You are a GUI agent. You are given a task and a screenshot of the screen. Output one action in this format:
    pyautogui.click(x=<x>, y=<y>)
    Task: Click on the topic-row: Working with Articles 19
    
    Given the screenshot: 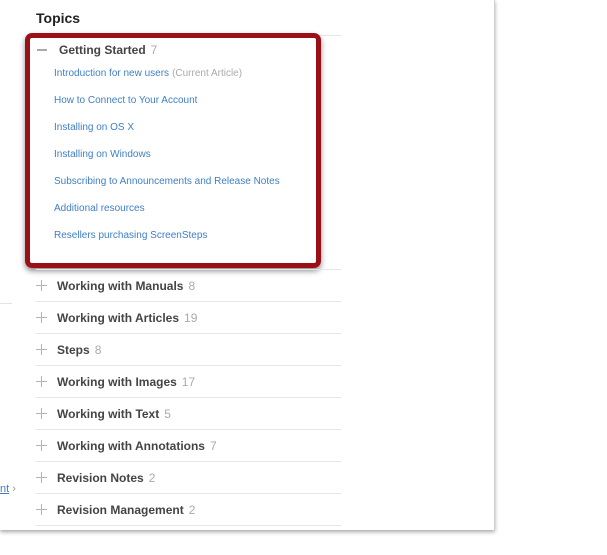 What is the action you would take?
    pyautogui.click(x=188, y=317)
    